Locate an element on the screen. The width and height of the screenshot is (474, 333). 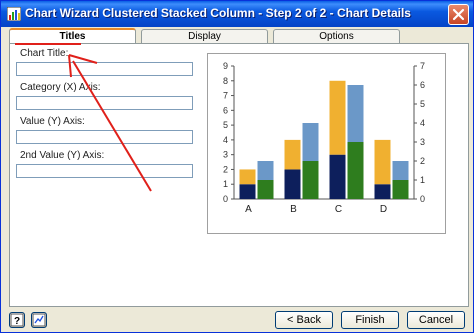
cancel-button: Cancel is located at coordinates (436, 320).